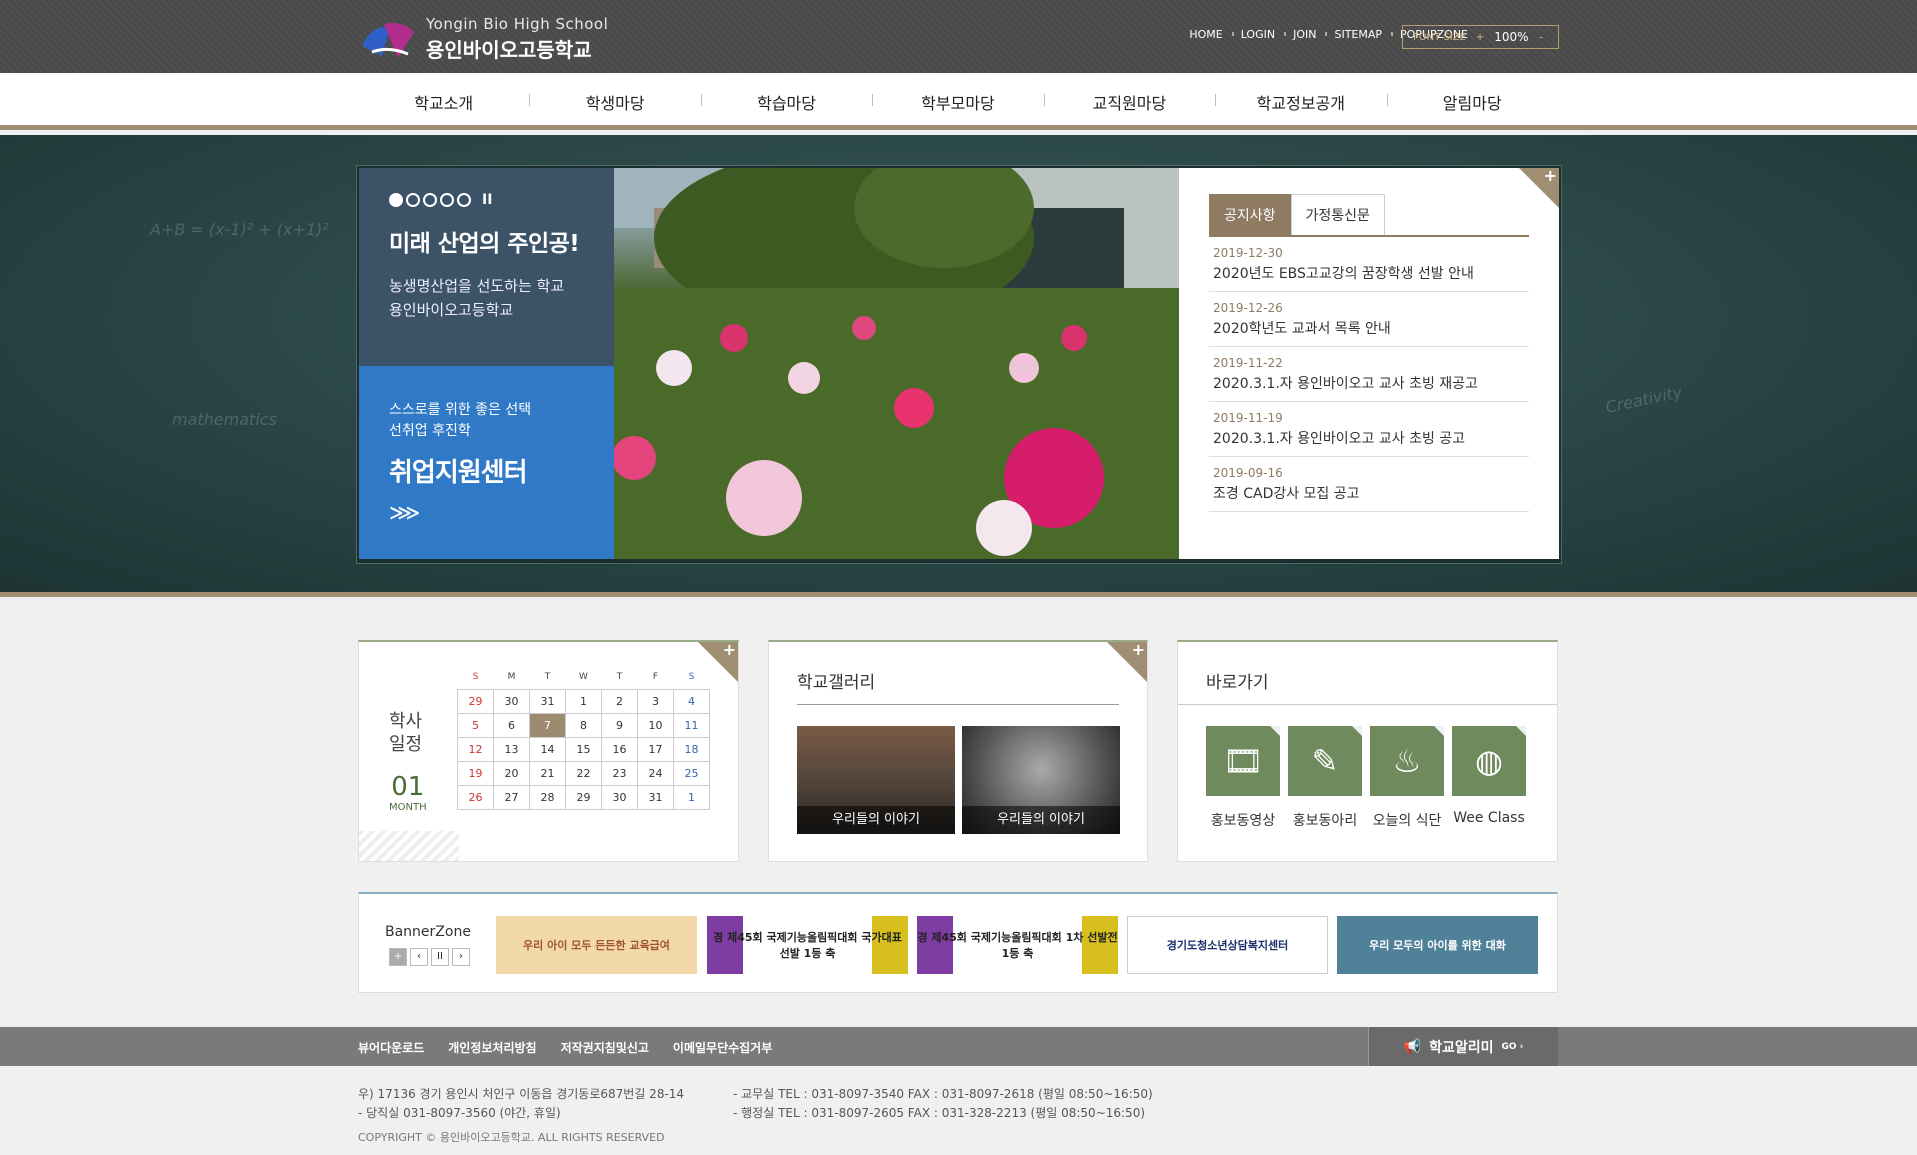  I want to click on nav-item-students: 학생마당, so click(614, 102).